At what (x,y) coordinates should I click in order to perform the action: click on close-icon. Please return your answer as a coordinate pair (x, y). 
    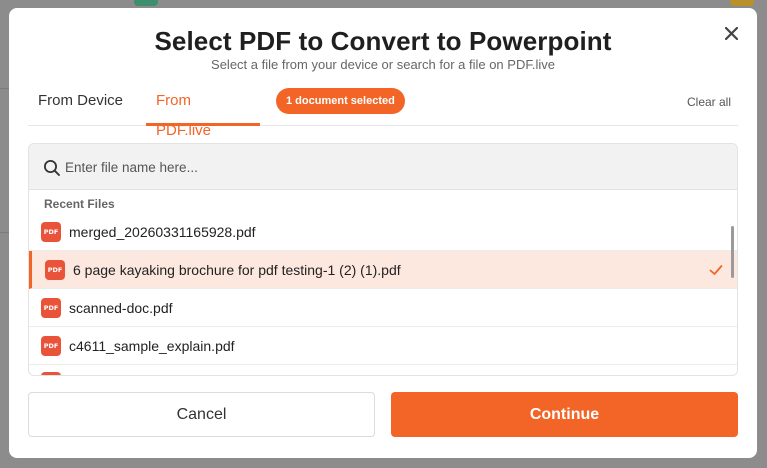
    Looking at the image, I should click on (731, 33).